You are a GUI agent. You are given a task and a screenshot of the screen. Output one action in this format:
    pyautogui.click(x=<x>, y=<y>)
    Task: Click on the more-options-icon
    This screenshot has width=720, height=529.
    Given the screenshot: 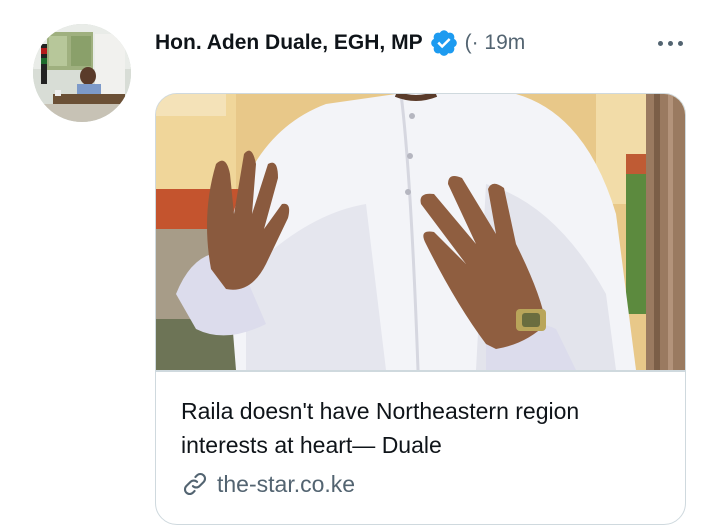 What is the action you would take?
    pyautogui.click(x=670, y=43)
    